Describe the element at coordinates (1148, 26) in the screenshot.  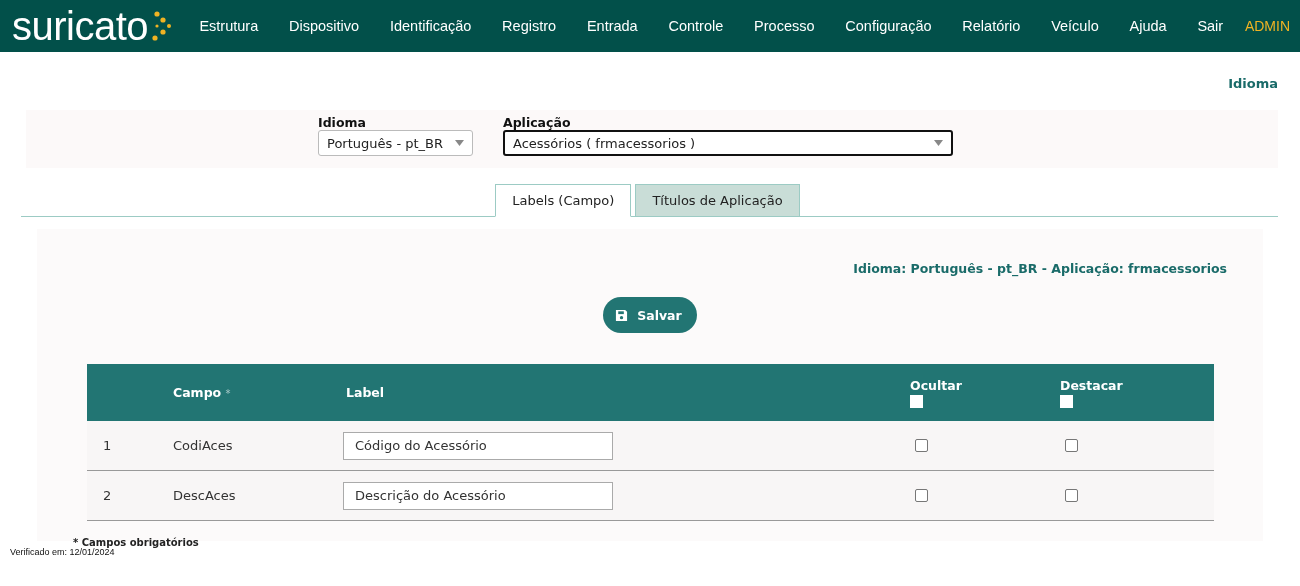
I see `nav-link: Ajuda` at that location.